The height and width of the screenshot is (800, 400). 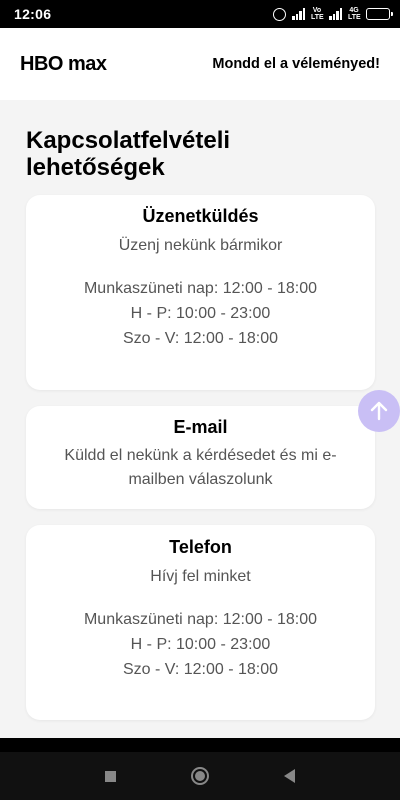 I want to click on card-title: E-mail, so click(x=200, y=427).